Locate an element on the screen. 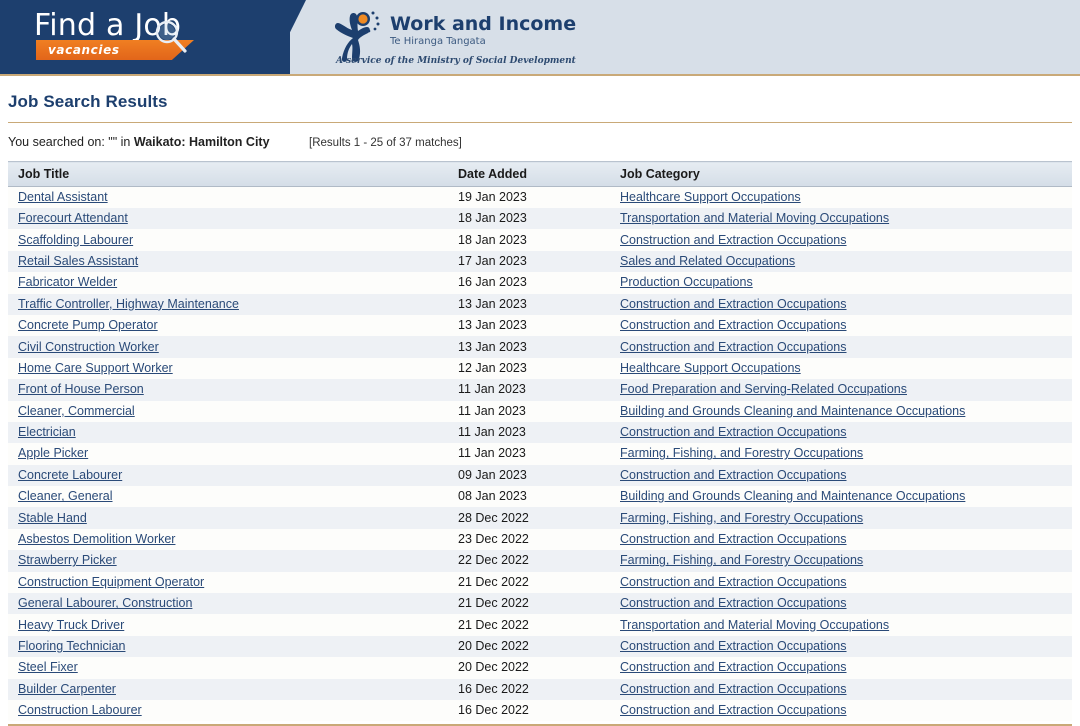 The width and height of the screenshot is (1080, 726). find-a-job-logo: Find a Job vacancies is located at coordinates (134, 37).